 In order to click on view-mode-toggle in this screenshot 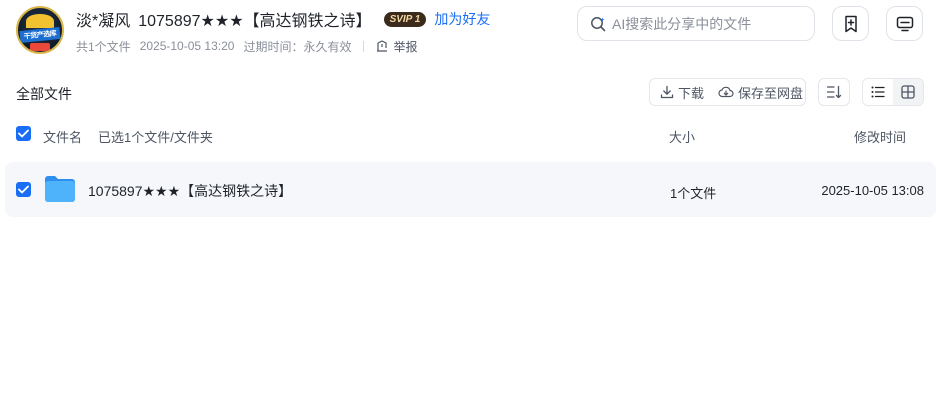, I will do `click(893, 92)`.